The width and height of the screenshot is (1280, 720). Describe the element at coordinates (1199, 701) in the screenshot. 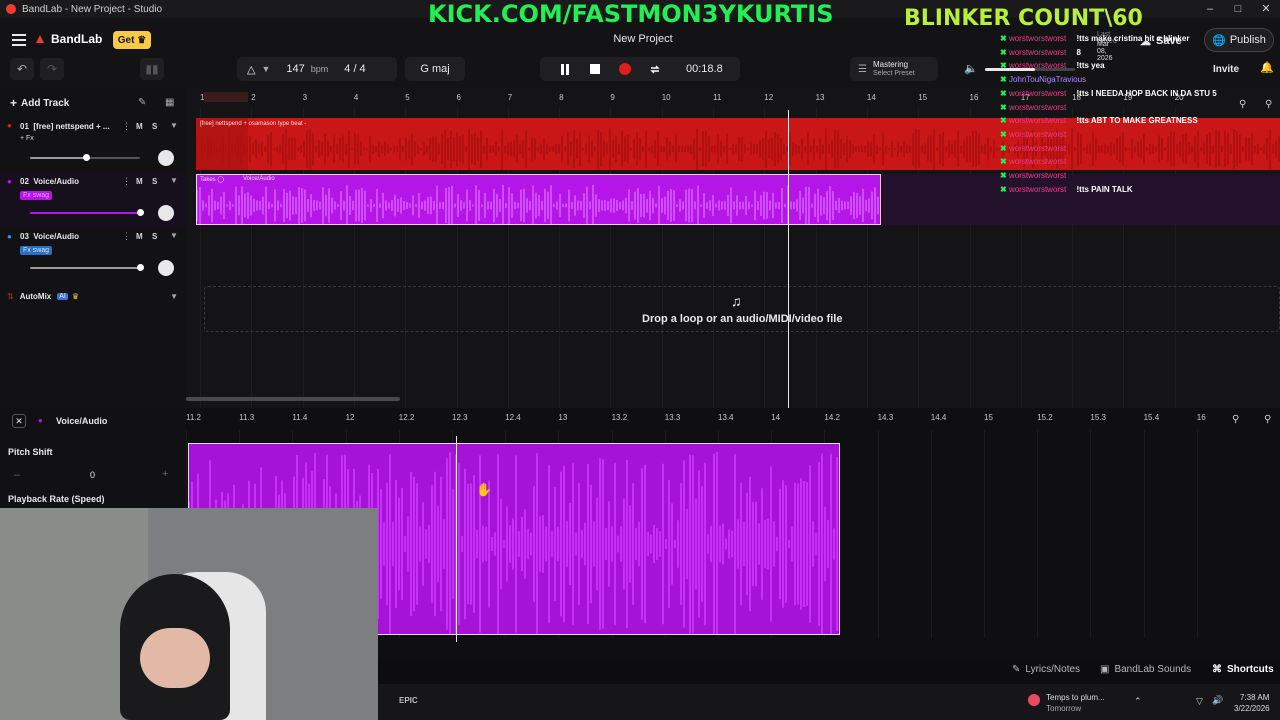

I see `network-icon: ▽` at that location.